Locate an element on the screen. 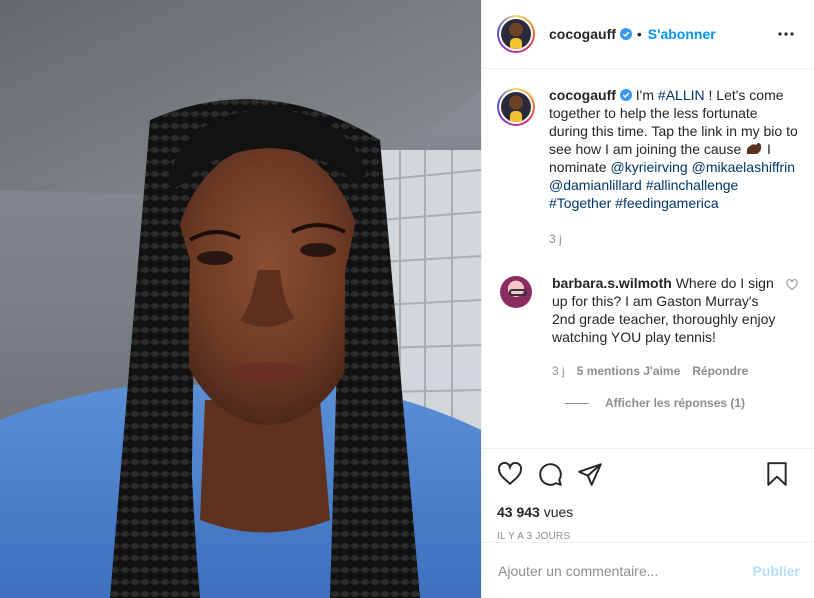 The image size is (814, 598). view-count-number: 43 943 is located at coordinates (518, 512).